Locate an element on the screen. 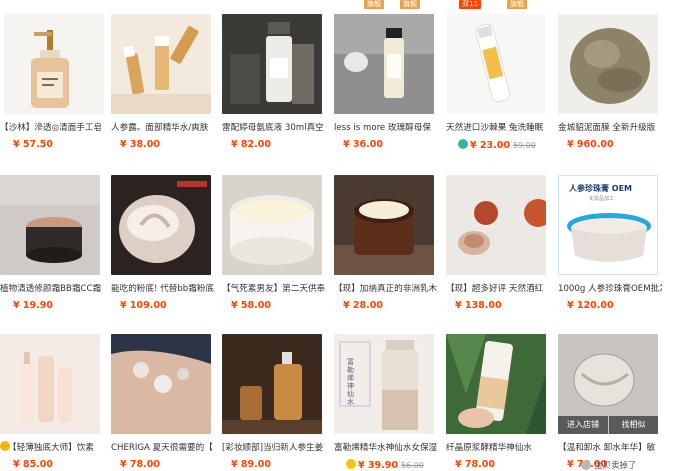 The height and width of the screenshot is (471, 689). seller-note: 宝贝卖掉了 is located at coordinates (609, 465).